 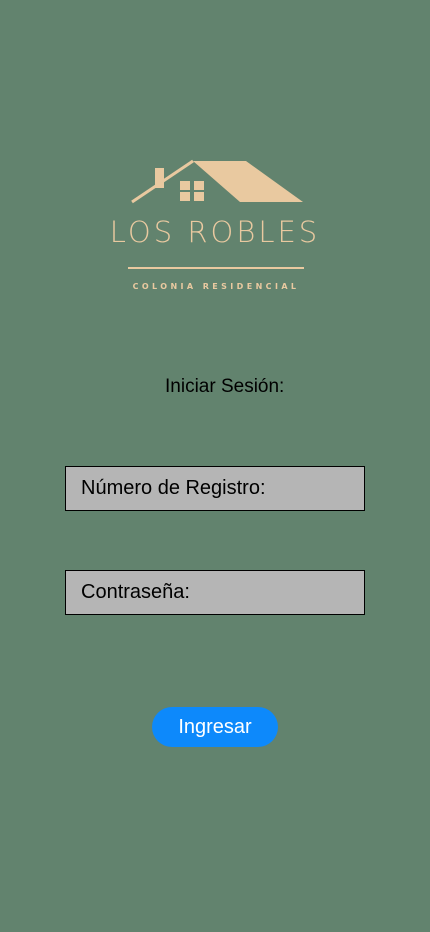 I want to click on registro-input, so click(x=215, y=488).